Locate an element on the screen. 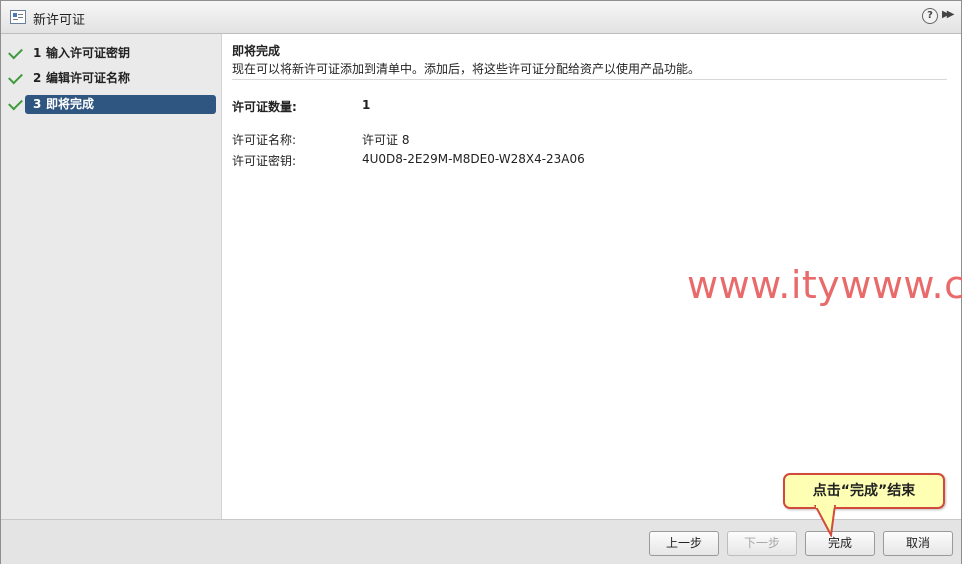 Image resolution: width=962 pixels, height=564 pixels. annotation-callout: 点击“完成”结束 is located at coordinates (864, 491).